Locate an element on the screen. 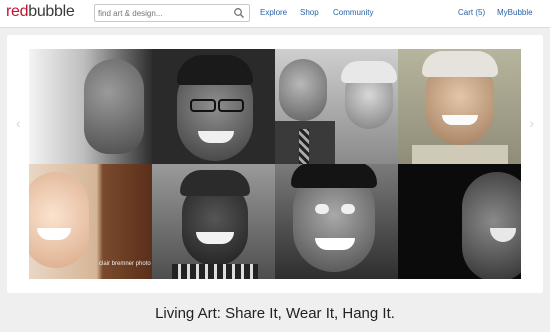 This screenshot has width=550, height=332. nav-mybubble: MyBubble is located at coordinates (515, 12).